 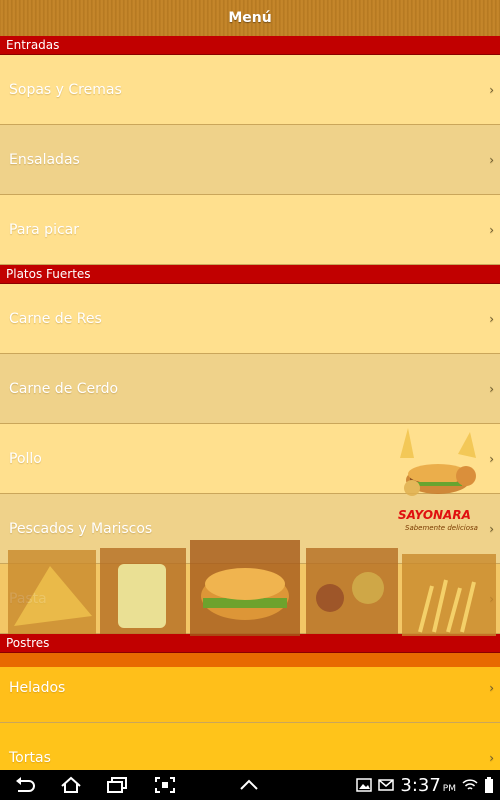 What do you see at coordinates (30, 758) in the screenshot?
I see `menu-item-label: Tortas` at bounding box center [30, 758].